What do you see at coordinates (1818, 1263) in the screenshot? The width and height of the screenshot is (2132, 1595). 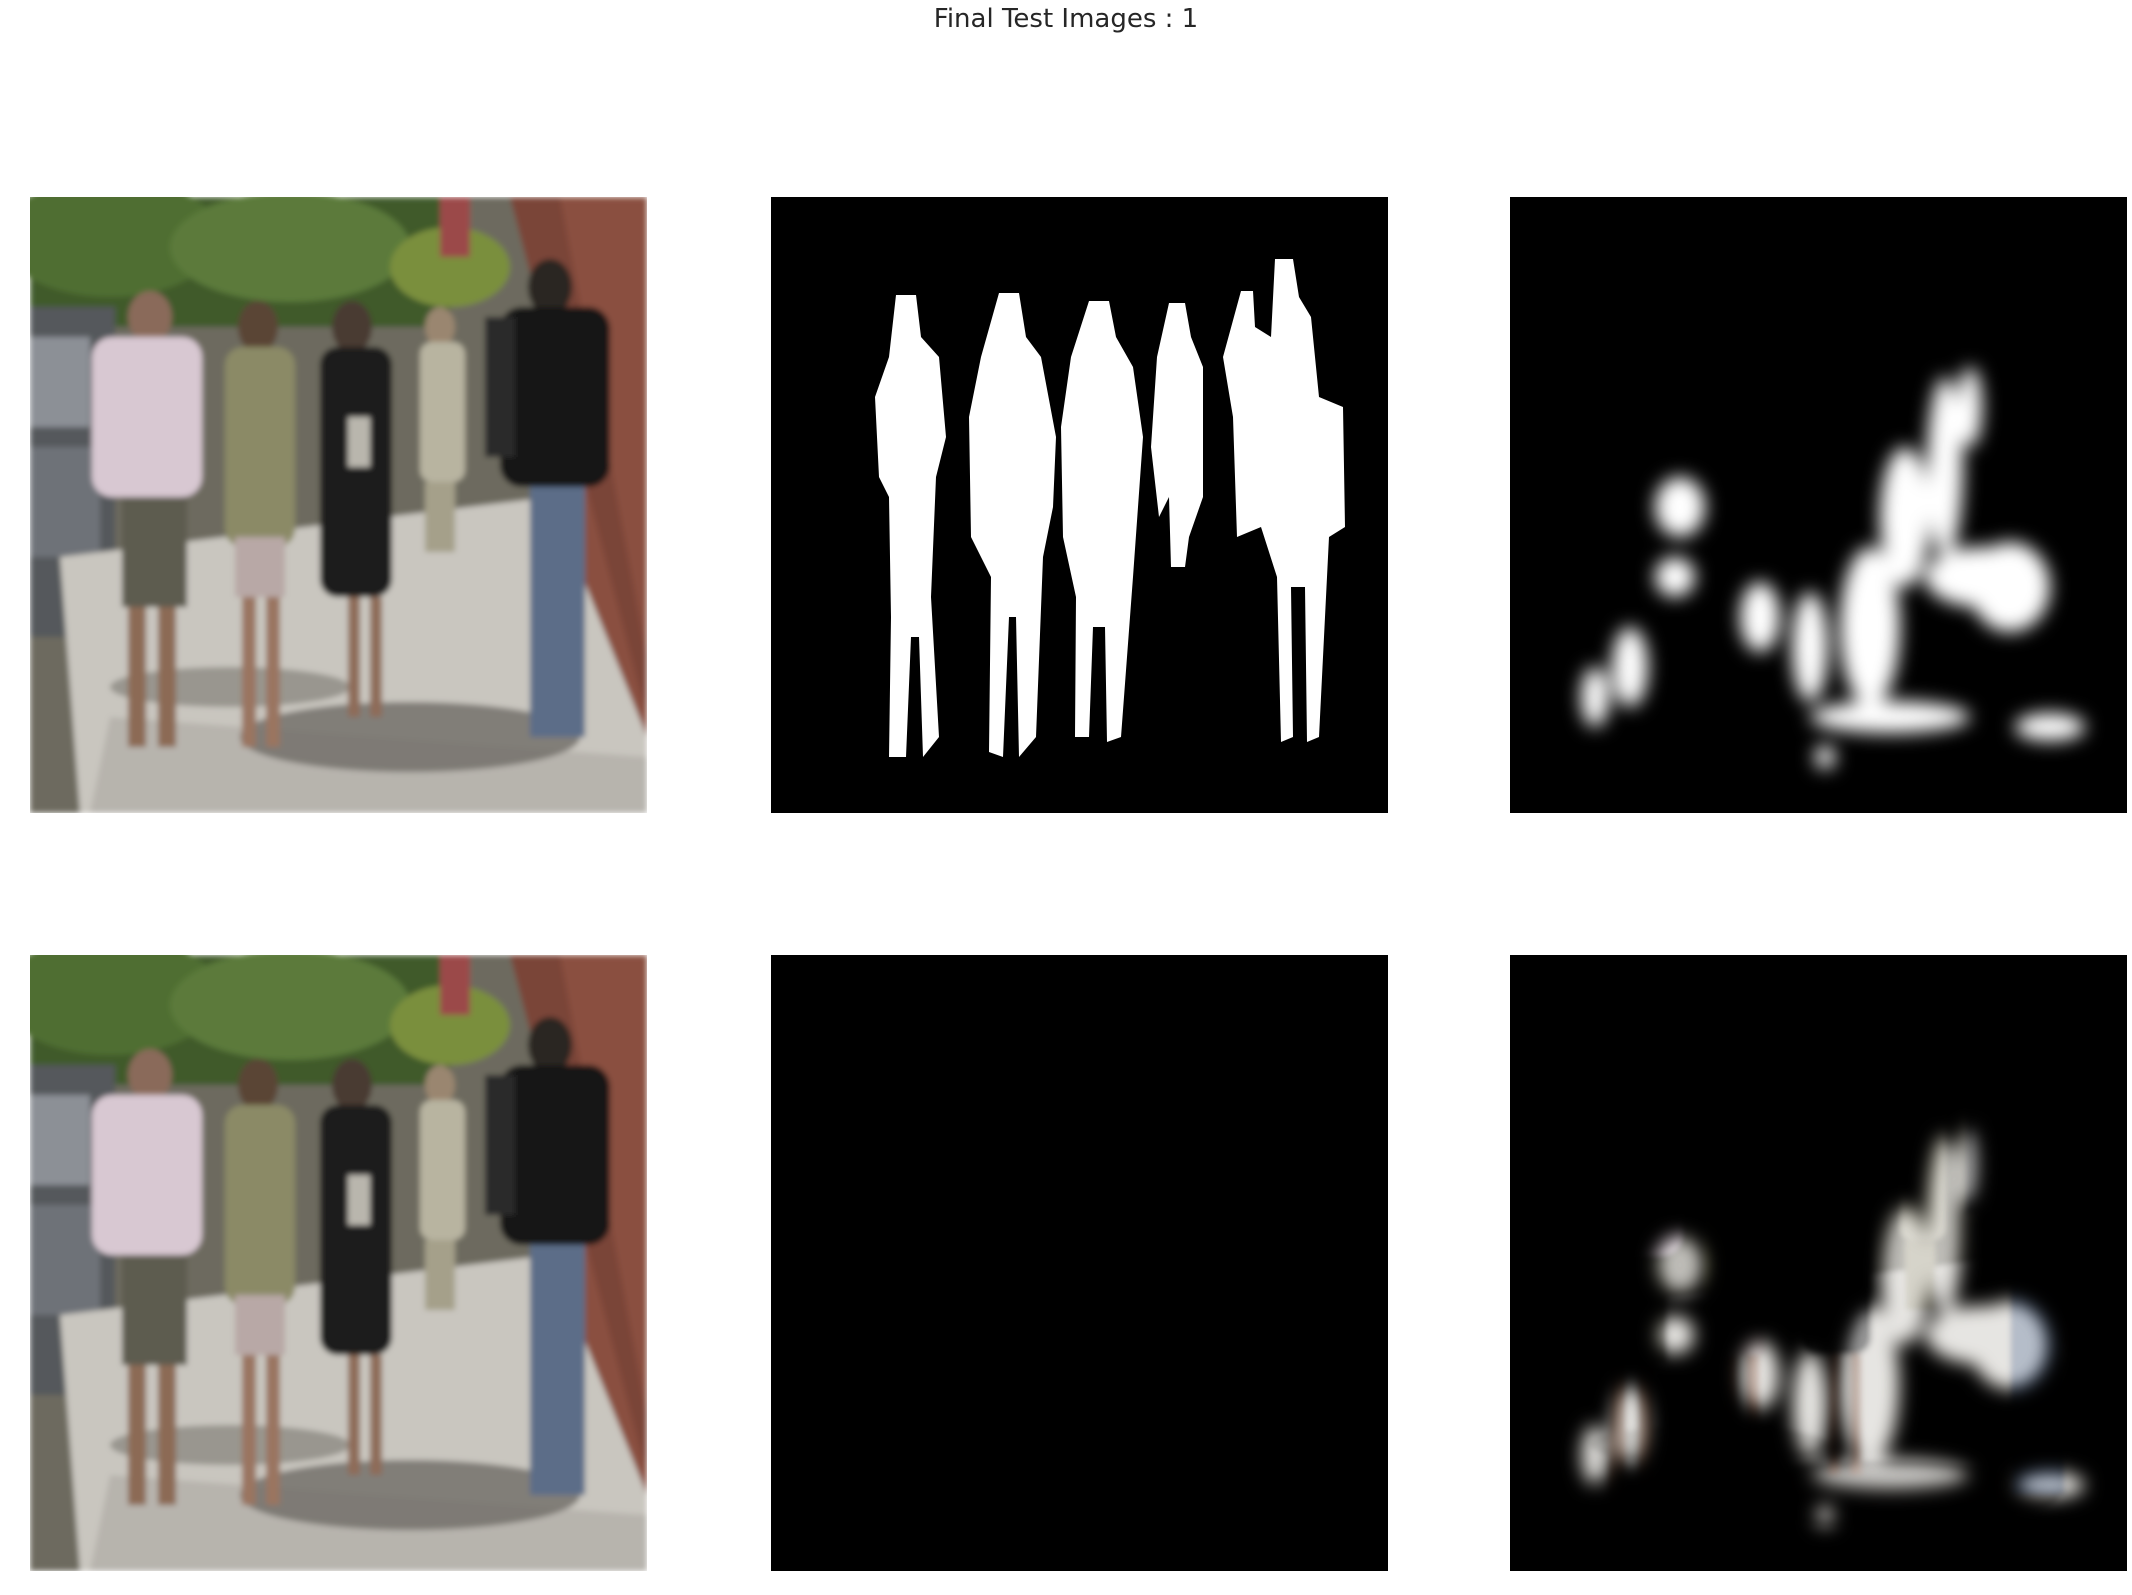 I see `predicted-masked-image` at bounding box center [1818, 1263].